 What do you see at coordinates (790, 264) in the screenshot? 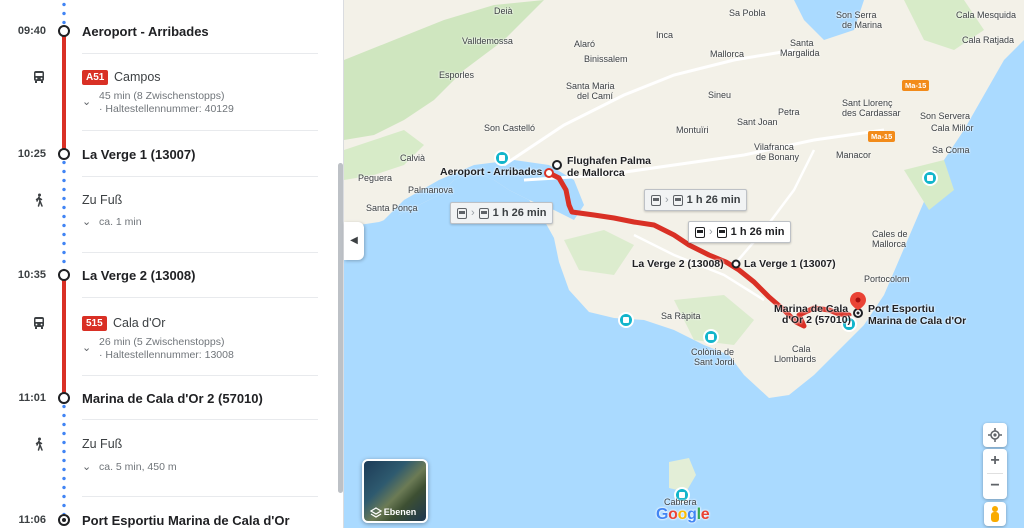
I see `stop-label: La Verge 1 (13007)` at bounding box center [790, 264].